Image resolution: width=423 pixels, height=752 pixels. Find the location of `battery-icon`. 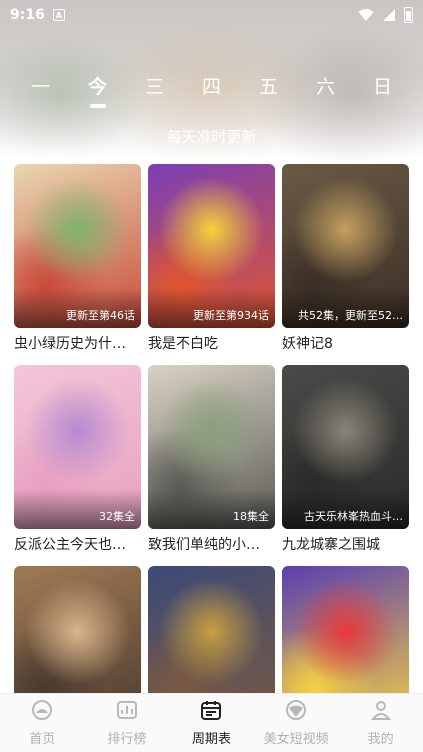

battery-icon is located at coordinates (408, 15).